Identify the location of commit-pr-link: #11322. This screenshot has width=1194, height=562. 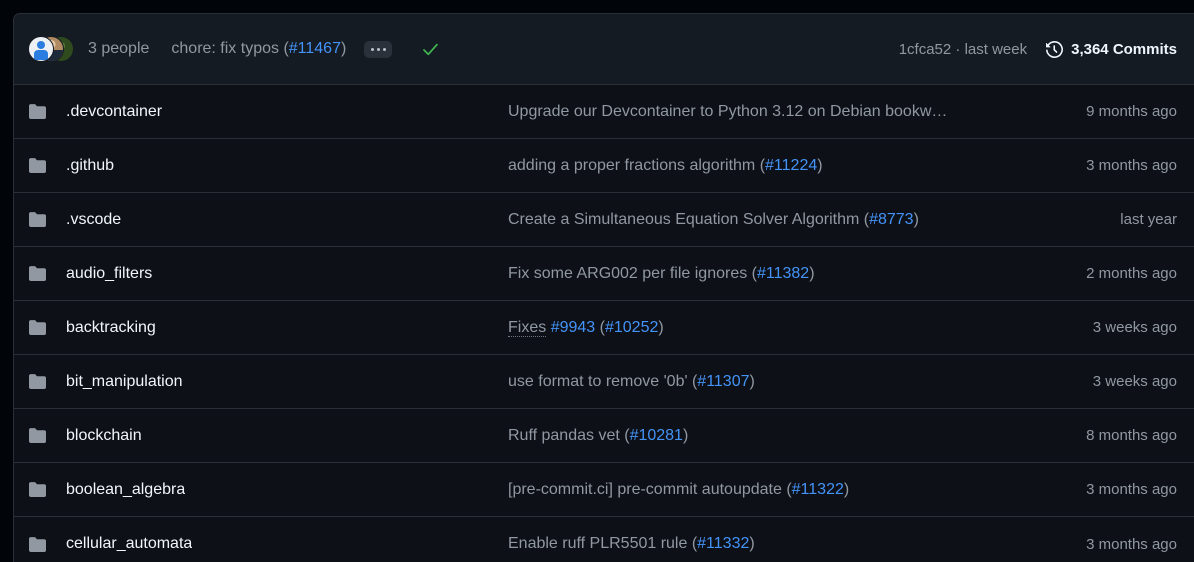
(818, 489).